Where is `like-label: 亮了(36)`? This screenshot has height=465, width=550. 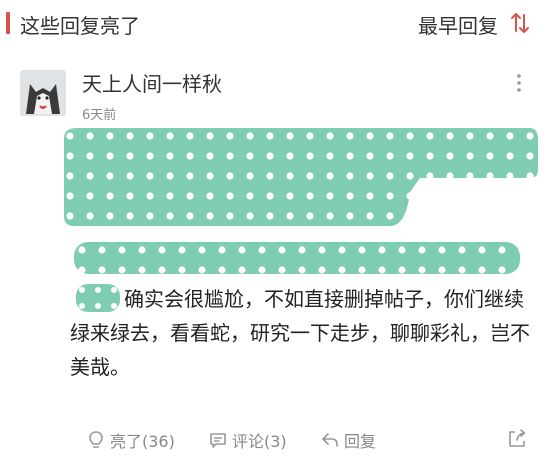
like-label: 亮了(36) is located at coordinates (142, 441).